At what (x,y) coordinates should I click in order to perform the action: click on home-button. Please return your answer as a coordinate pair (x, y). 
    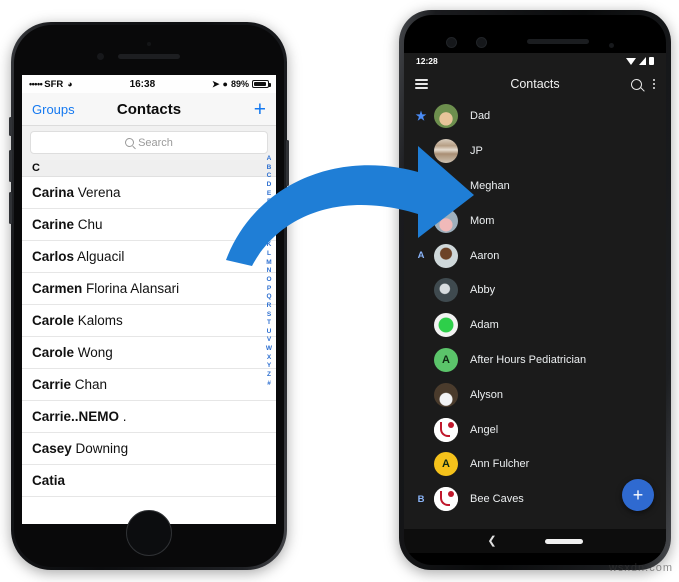
    Looking at the image, I should click on (149, 533).